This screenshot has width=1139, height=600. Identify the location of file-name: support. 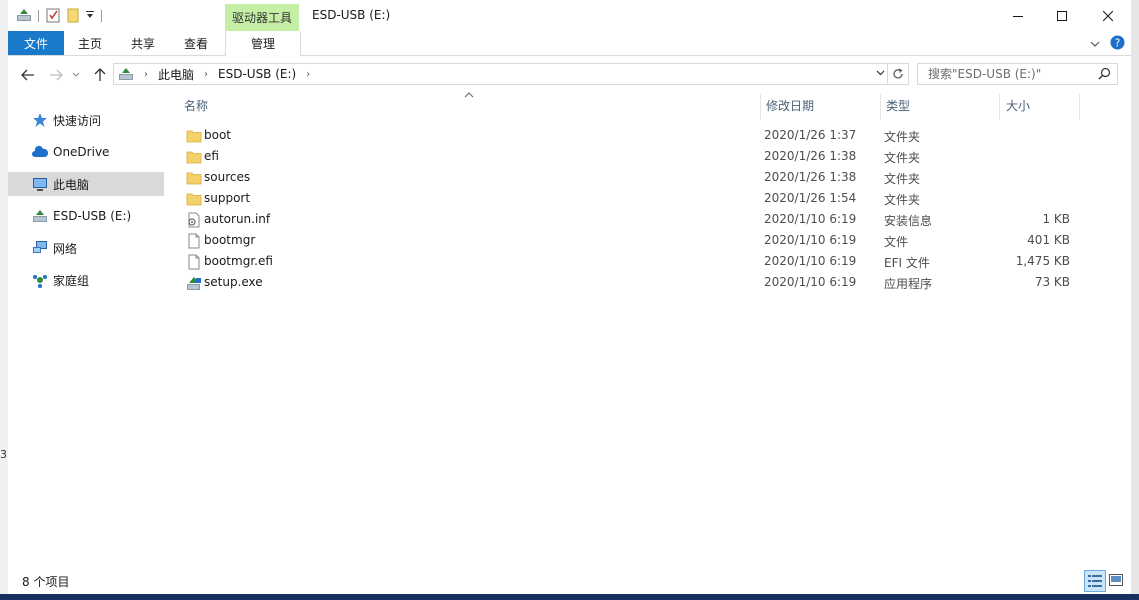
(227, 198).